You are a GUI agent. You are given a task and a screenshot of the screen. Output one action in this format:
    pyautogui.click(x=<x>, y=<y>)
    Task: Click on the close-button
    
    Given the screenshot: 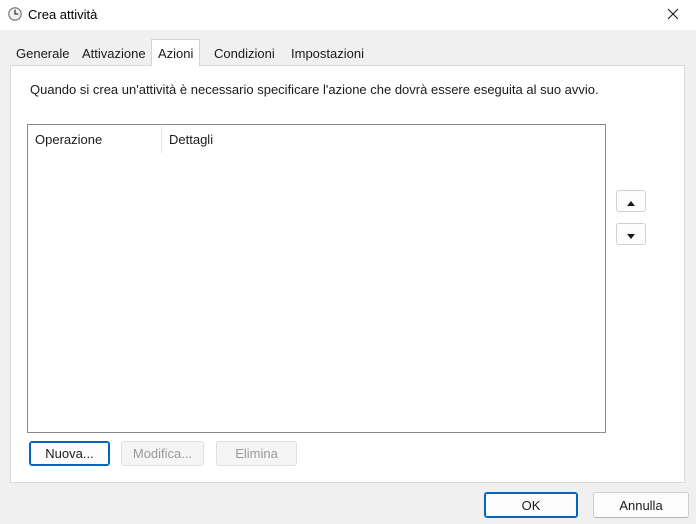 What is the action you would take?
    pyautogui.click(x=673, y=15)
    